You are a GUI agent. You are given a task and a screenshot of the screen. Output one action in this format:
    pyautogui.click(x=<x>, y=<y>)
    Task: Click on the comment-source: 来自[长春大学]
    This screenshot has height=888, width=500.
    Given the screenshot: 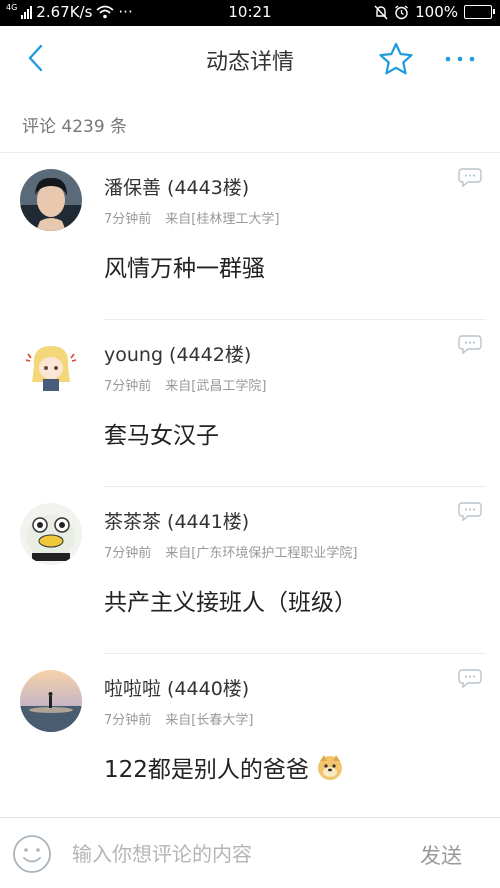 What is the action you would take?
    pyautogui.click(x=209, y=720)
    